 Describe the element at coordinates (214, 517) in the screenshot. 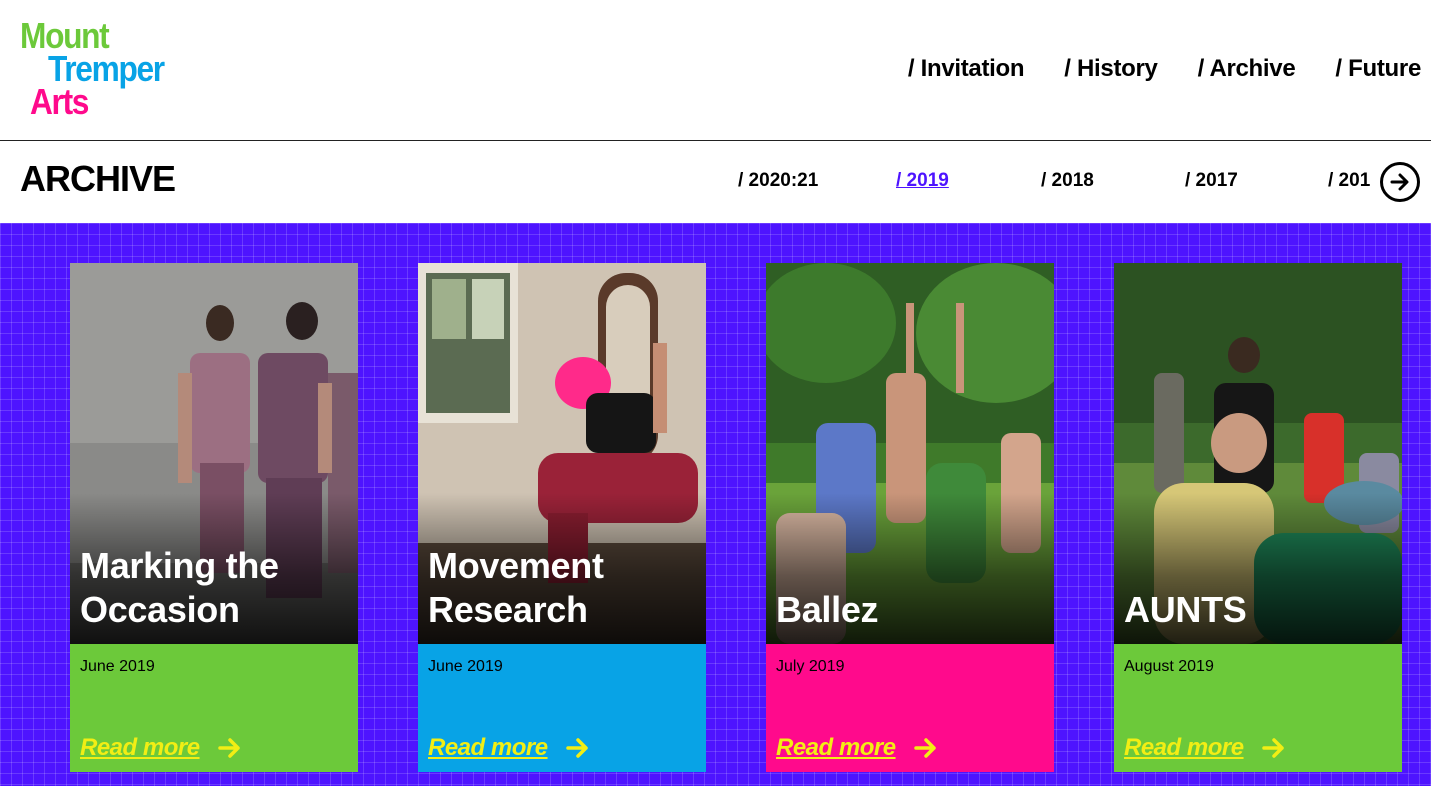

I see `archive-card-marking-the-occasion: Marking the Occasion June 2019 Read more` at that location.